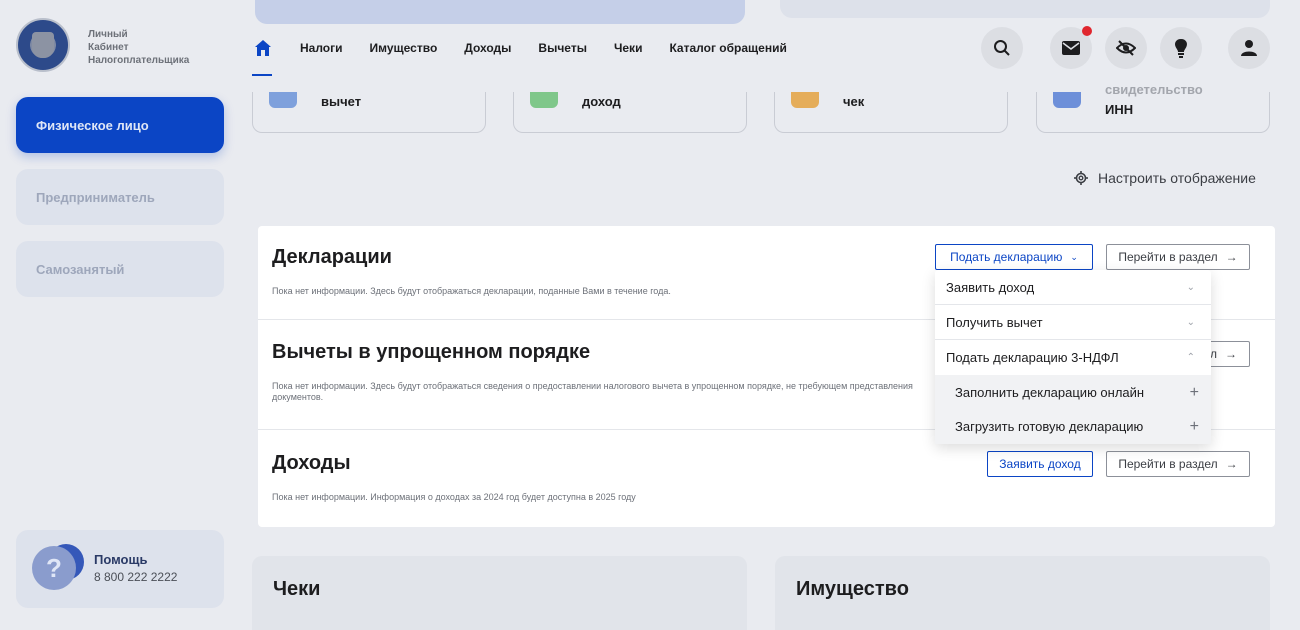  Describe the element at coordinates (727, 48) in the screenshot. I see `nav-requests-catalog: Каталог обращений` at that location.